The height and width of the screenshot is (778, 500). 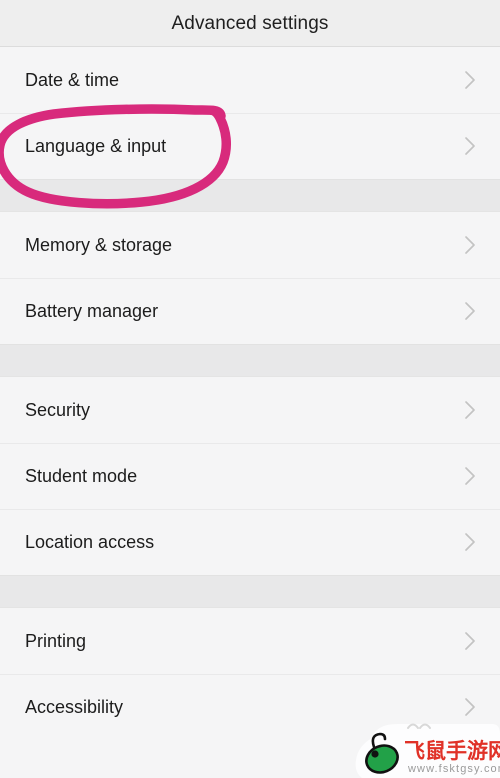 I want to click on list-item-label: Battery manager, so click(x=92, y=311).